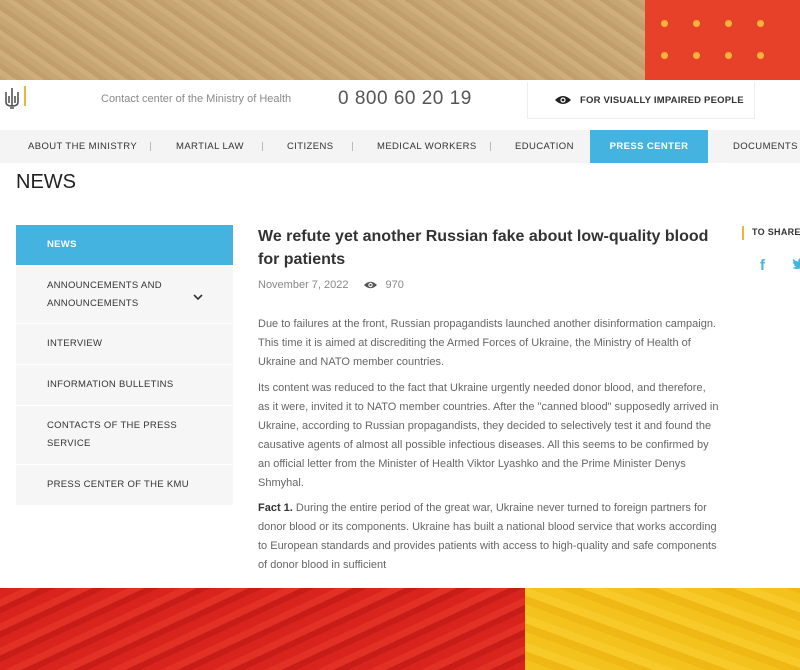 This screenshot has height=670, width=800. I want to click on sidebar-item-press-center-kmu: PRESS CENTER OF THE KMU, so click(124, 485).